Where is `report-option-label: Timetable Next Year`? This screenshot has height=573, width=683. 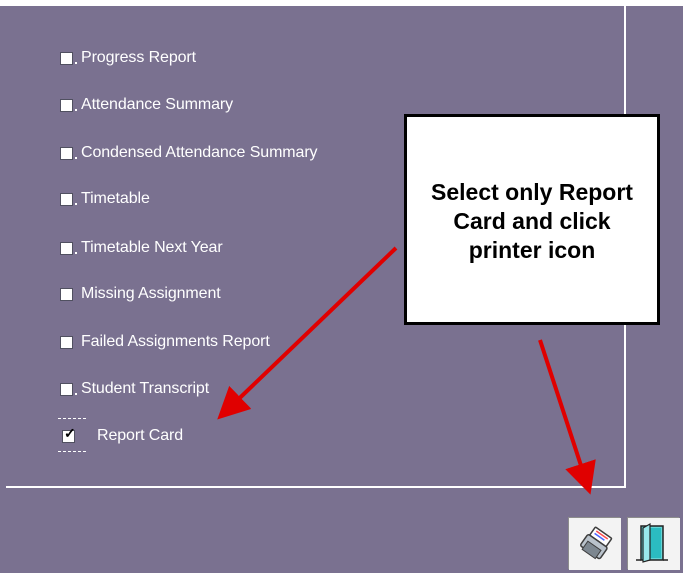
report-option-label: Timetable Next Year is located at coordinates (152, 247).